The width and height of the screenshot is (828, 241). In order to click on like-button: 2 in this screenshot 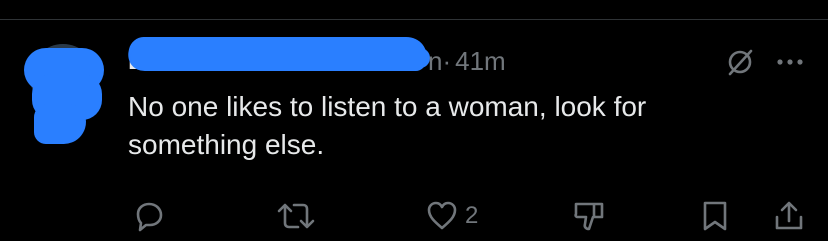, I will do `click(451, 216)`.